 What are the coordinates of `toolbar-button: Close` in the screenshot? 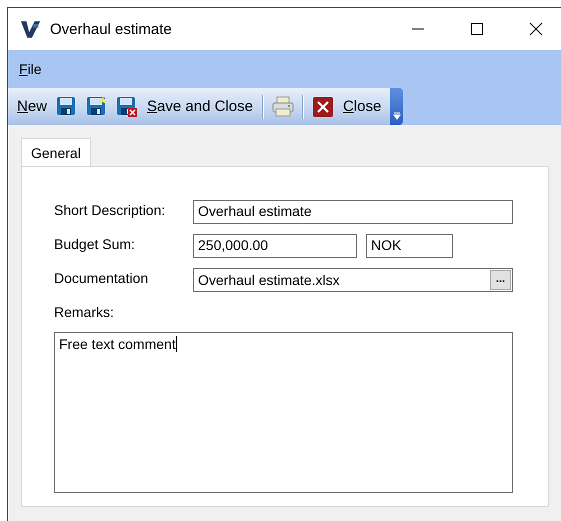 It's located at (362, 106).